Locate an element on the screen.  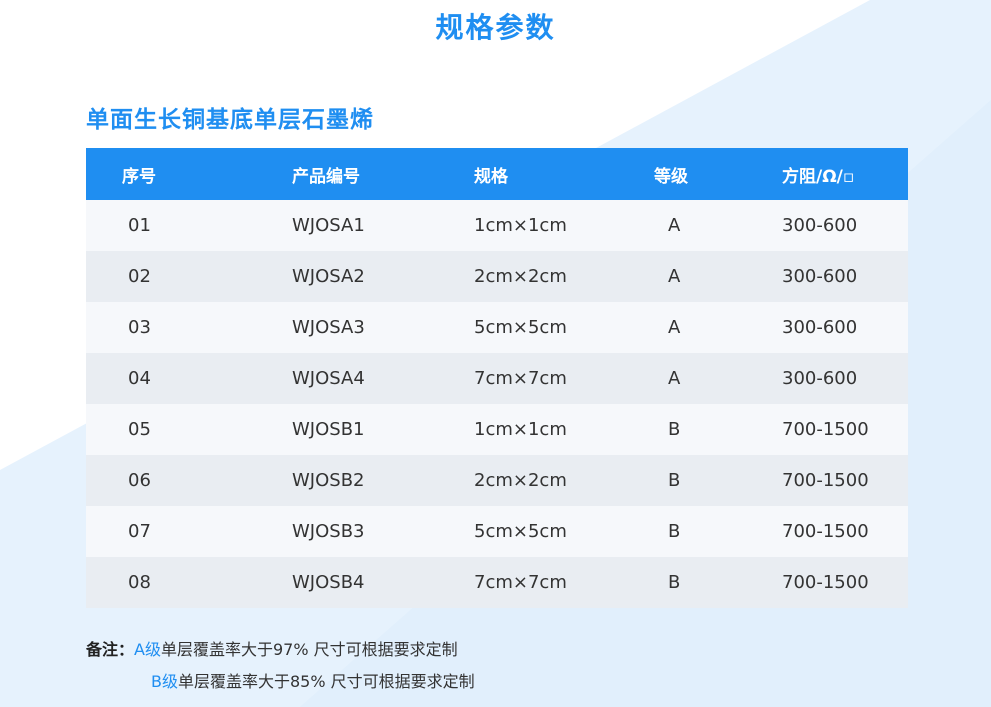
cell-index: 08 is located at coordinates (139, 582).